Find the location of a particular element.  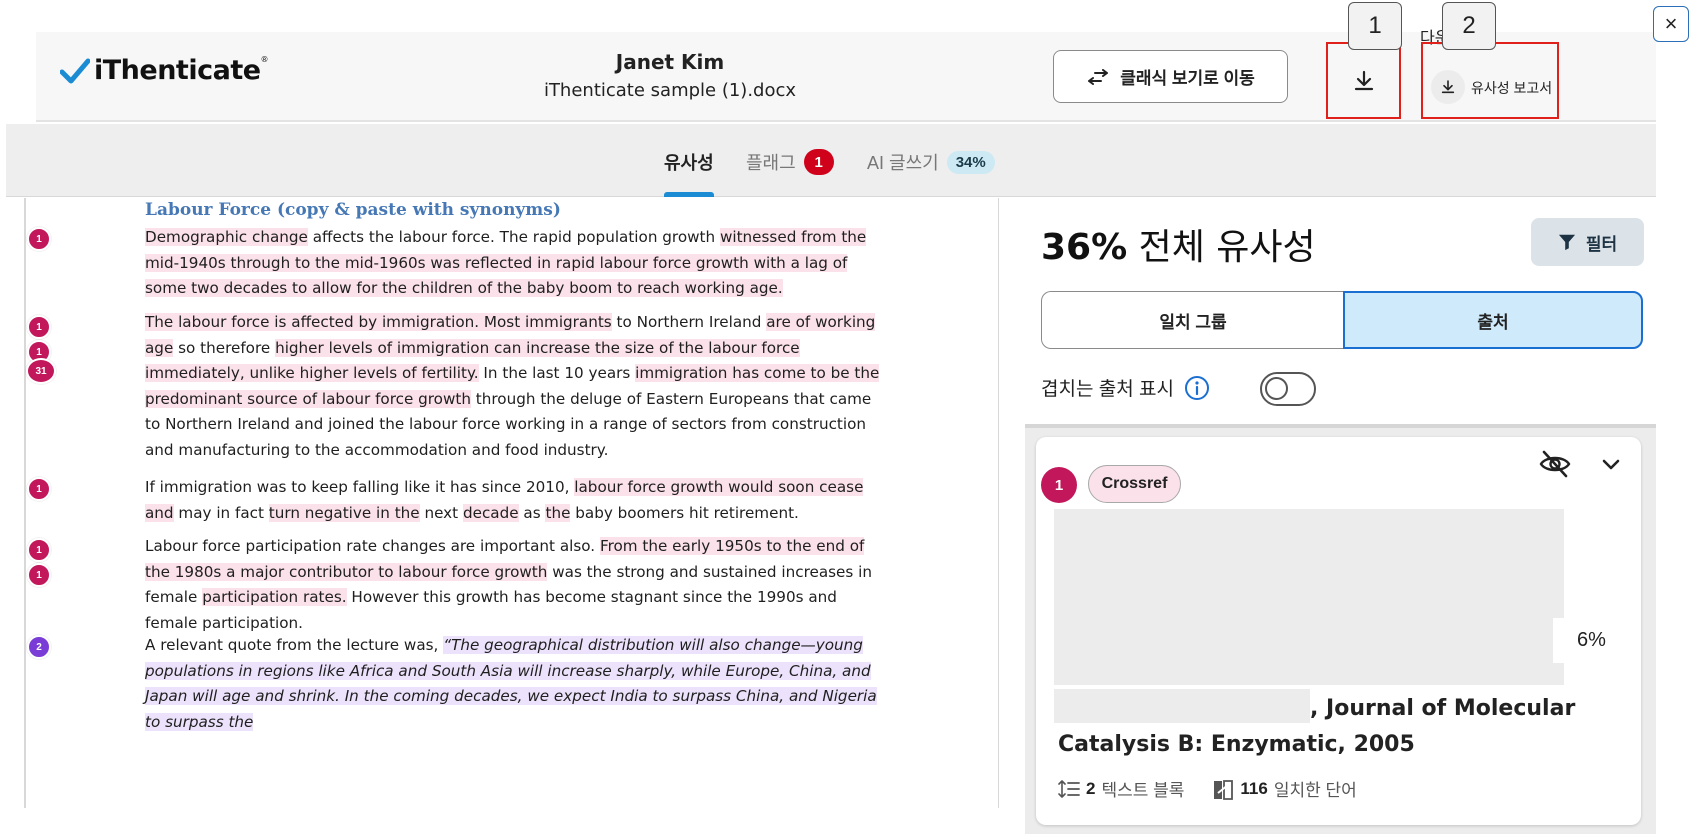

paragraph-text: In the last 10 years is located at coordinates (557, 373).